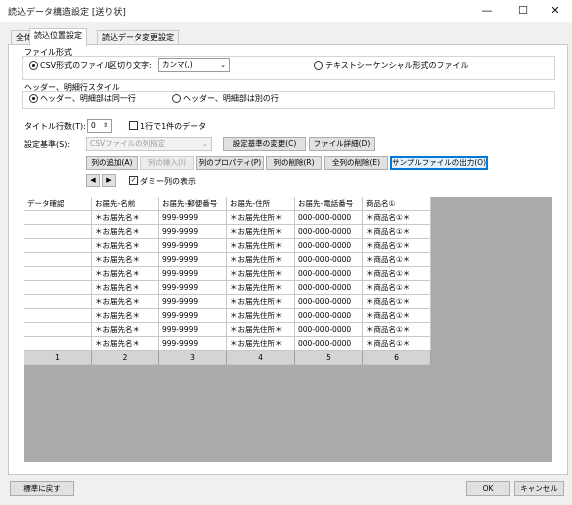 The width and height of the screenshot is (572, 505). Describe the element at coordinates (539, 488) in the screenshot. I see `cancel-button: キャンセル` at that location.